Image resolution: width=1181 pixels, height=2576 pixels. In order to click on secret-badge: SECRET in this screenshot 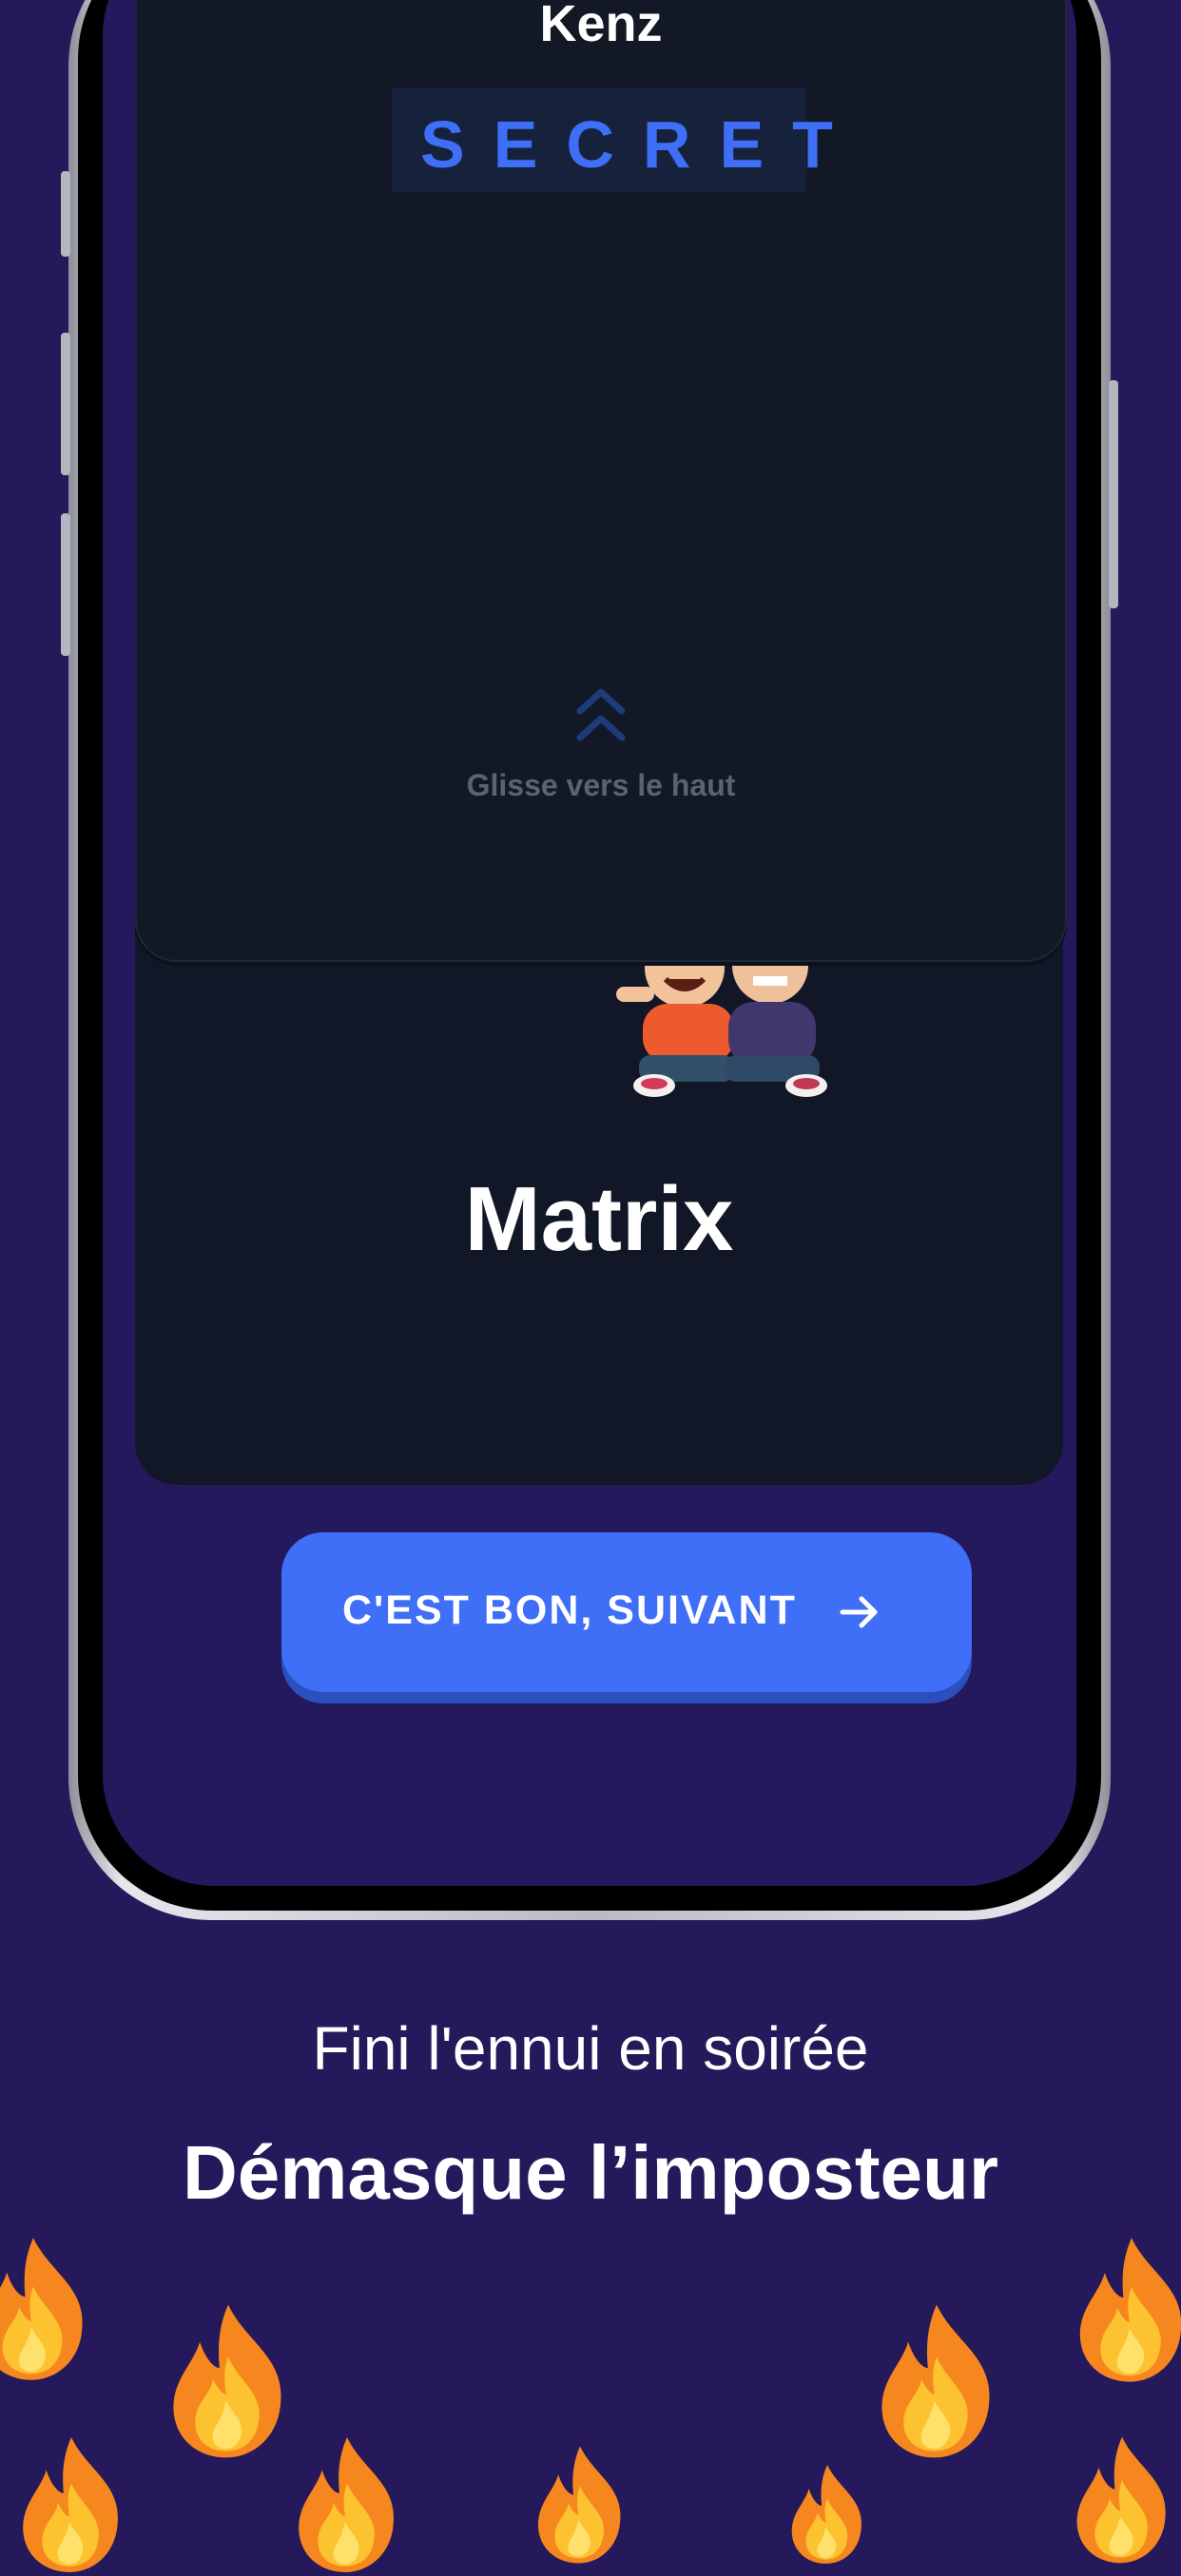, I will do `click(627, 139)`.